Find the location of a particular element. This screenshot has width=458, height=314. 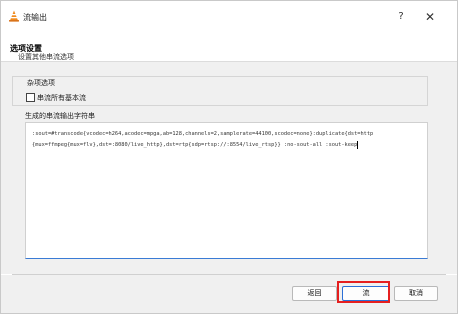

wizard-header: 选项设置 设置其他串流选项 is located at coordinates (229, 46).